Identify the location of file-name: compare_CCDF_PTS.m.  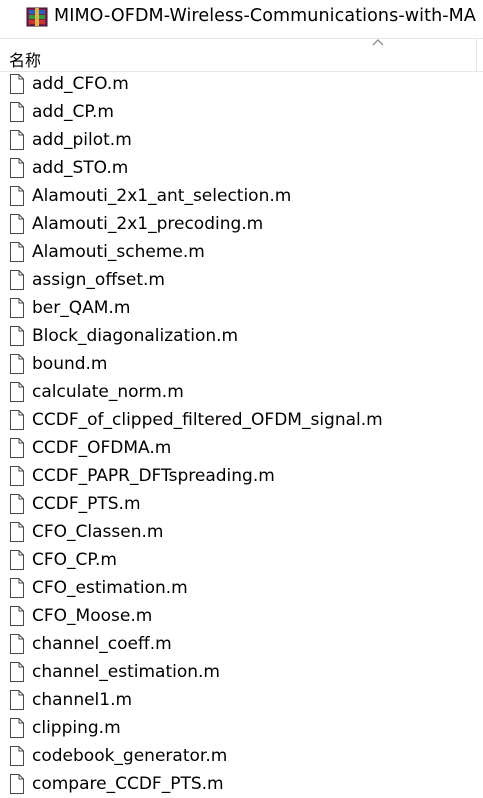
(128, 784).